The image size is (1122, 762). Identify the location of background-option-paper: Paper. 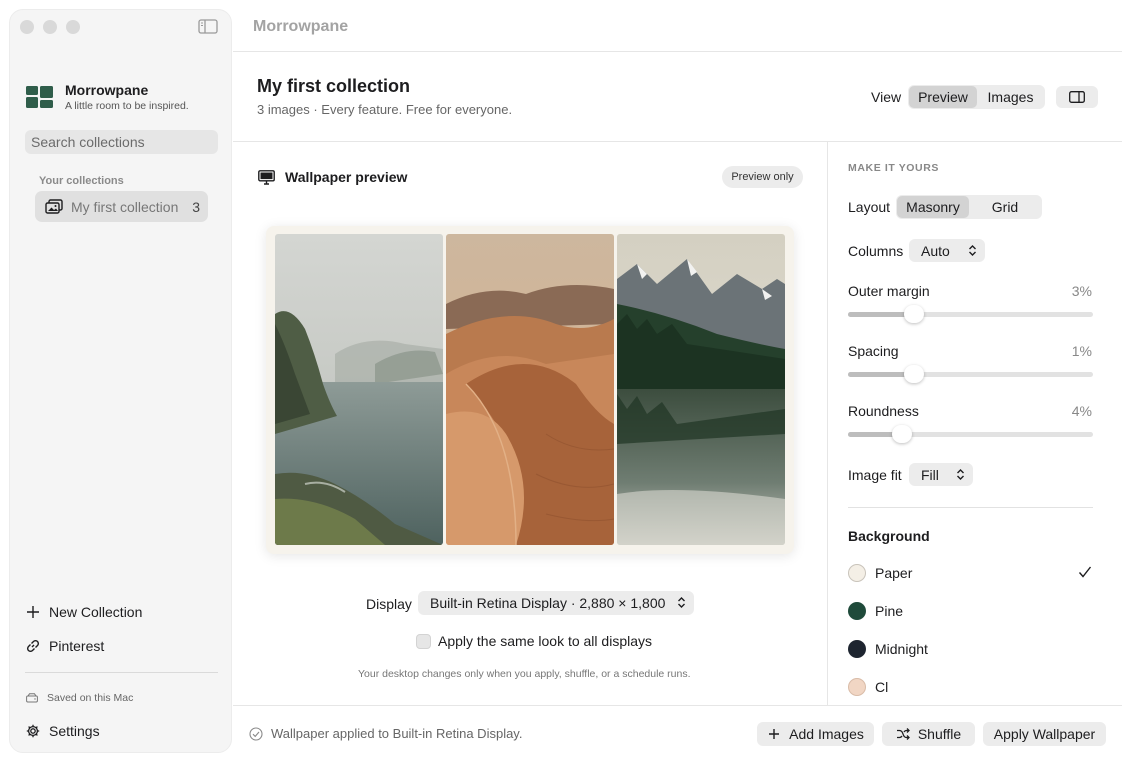
(880, 573).